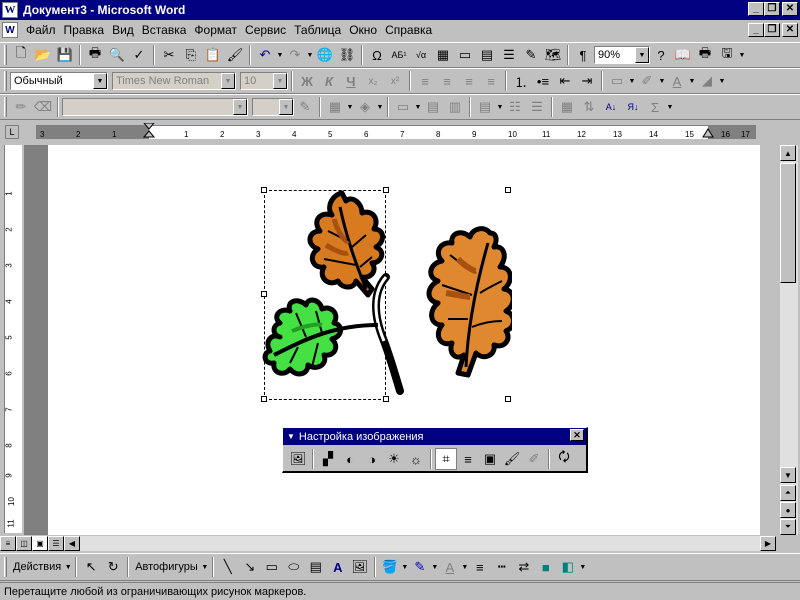 The image size is (800, 600). I want to click on minimize-button: _, so click(756, 9).